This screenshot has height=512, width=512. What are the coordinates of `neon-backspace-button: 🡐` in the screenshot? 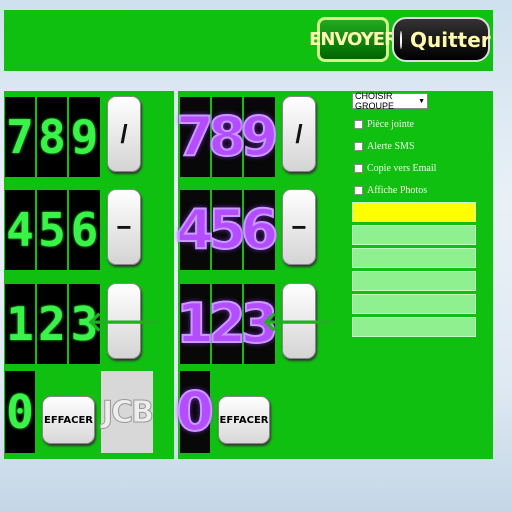 It's located at (299, 321).